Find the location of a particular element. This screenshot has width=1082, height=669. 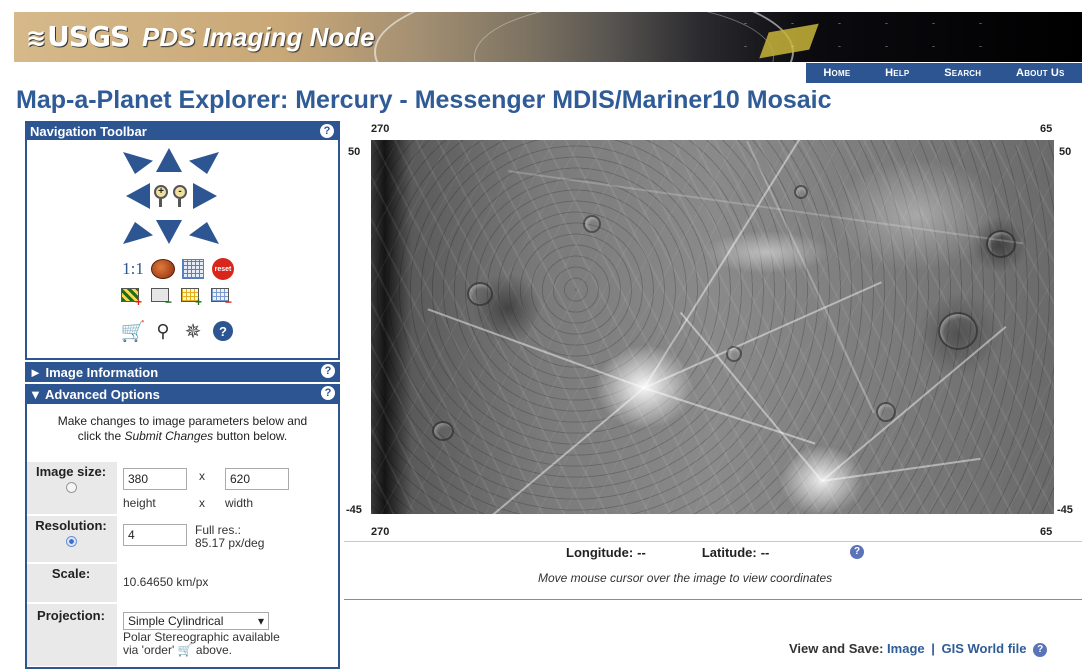

scale-label: Scale: is located at coordinates (71, 573).